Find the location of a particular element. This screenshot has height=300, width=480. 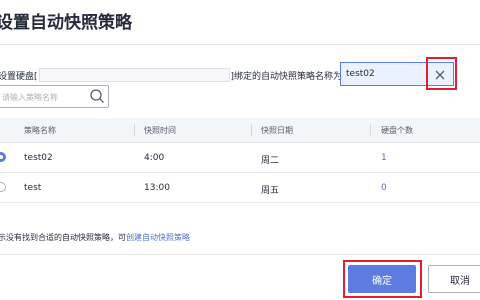

snapshot-time-cell: 4:00 is located at coordinates (154, 158).